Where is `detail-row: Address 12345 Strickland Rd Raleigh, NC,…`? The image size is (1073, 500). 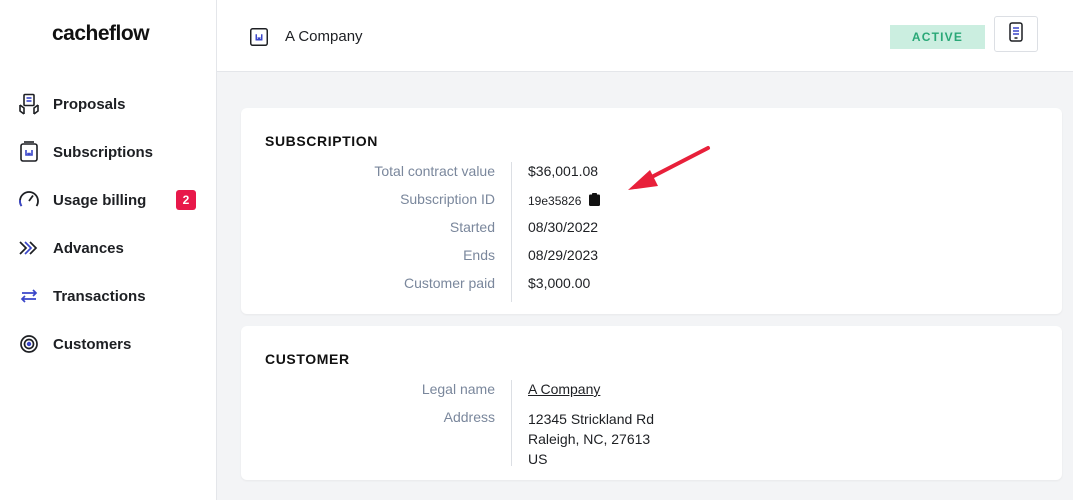 detail-row: Address 12345 Strickland Rd Raleigh, NC,… is located at coordinates (651, 438).